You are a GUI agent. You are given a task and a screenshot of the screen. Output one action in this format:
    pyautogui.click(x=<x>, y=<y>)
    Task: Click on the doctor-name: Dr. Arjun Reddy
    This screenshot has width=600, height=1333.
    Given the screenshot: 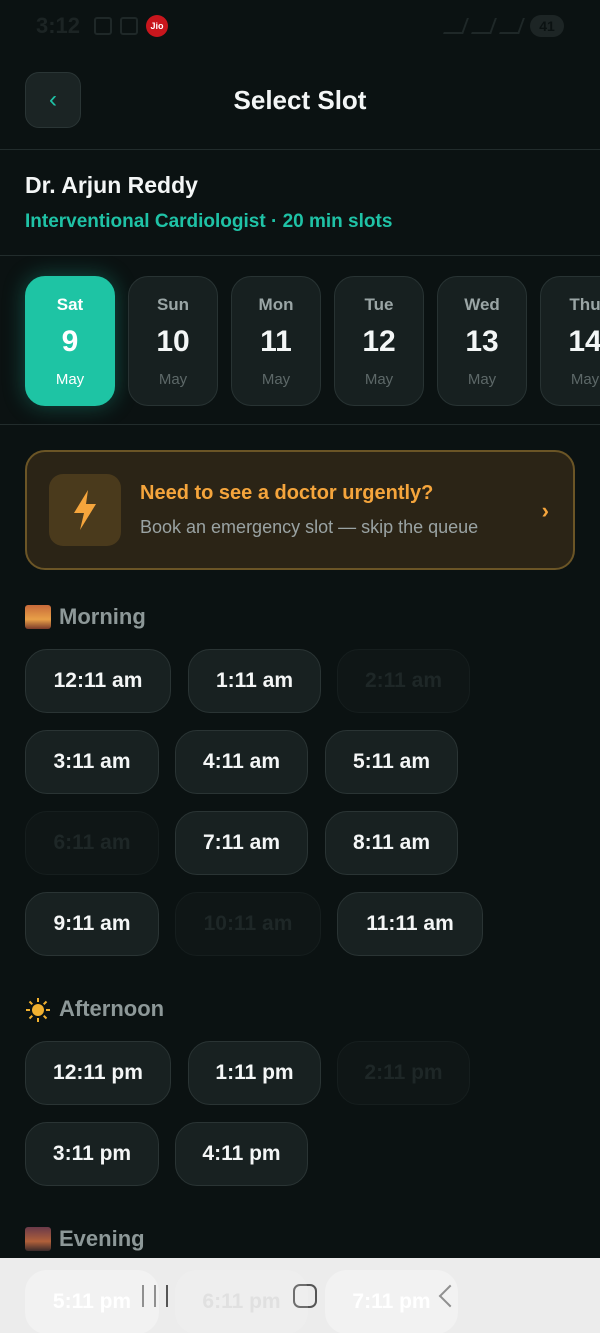 What is the action you would take?
    pyautogui.click(x=111, y=185)
    